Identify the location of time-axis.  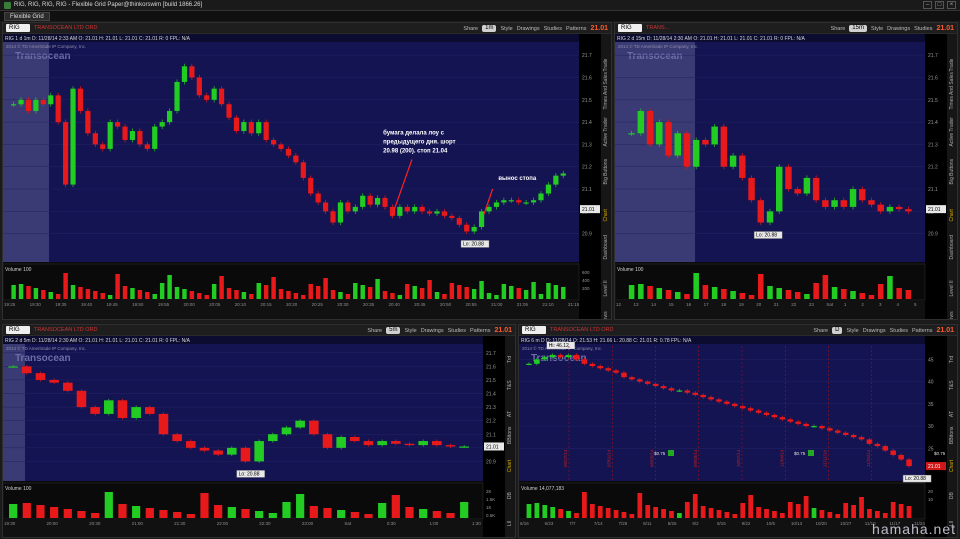
(243, 528).